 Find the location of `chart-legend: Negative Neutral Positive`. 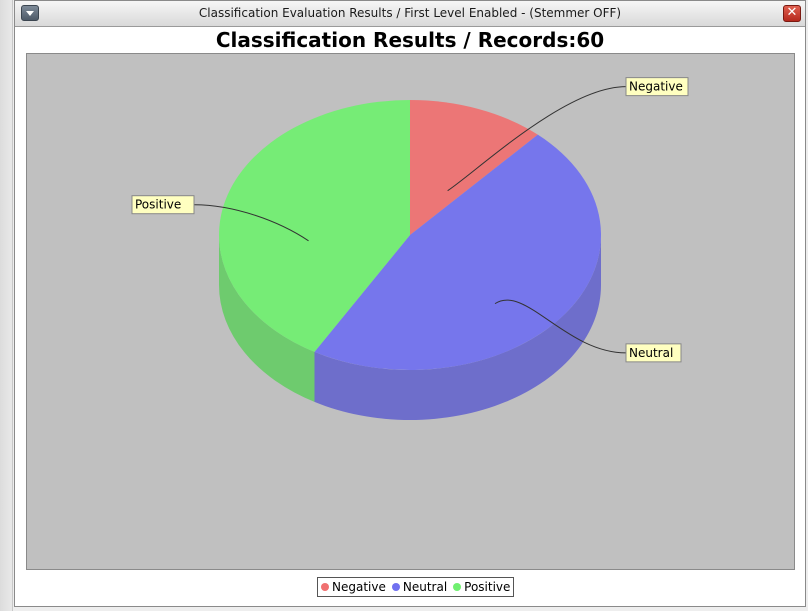

chart-legend: Negative Neutral Positive is located at coordinates (416, 587).